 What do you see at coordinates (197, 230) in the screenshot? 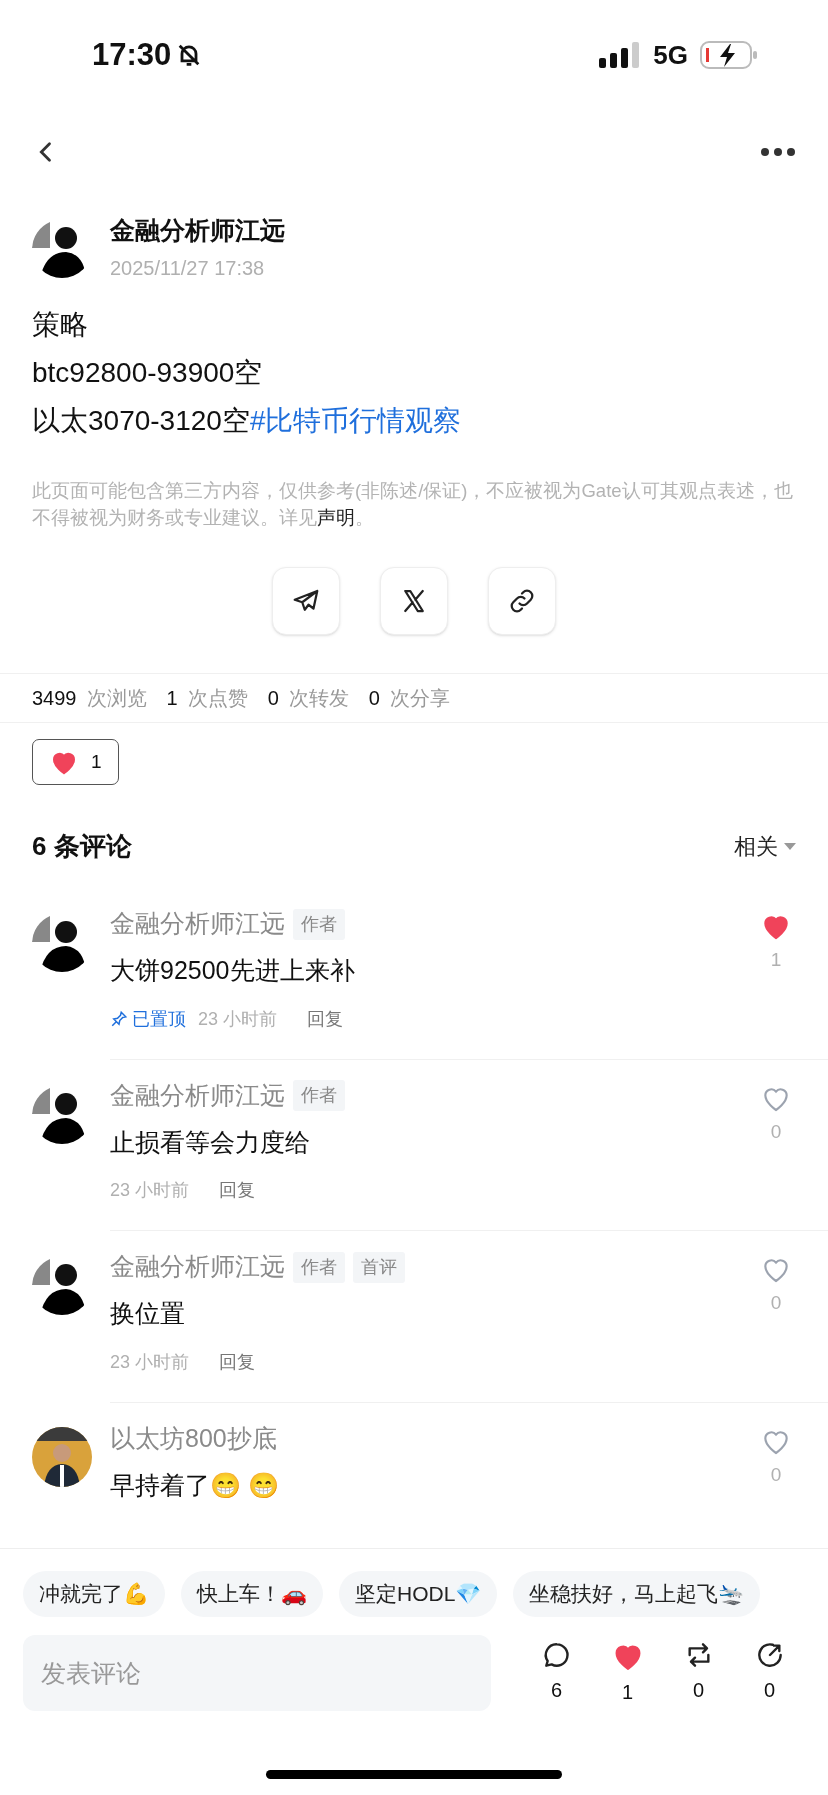
I see `author-name: 金融分析师江远` at bounding box center [197, 230].